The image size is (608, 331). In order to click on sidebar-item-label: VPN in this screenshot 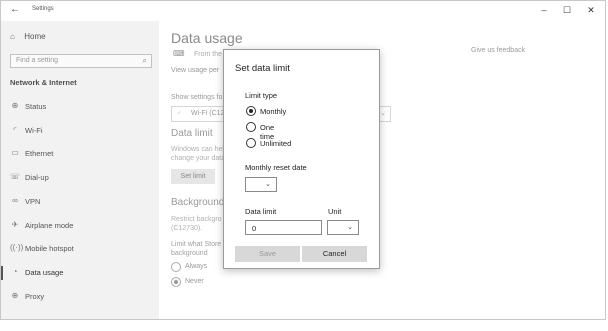, I will do `click(33, 201)`.